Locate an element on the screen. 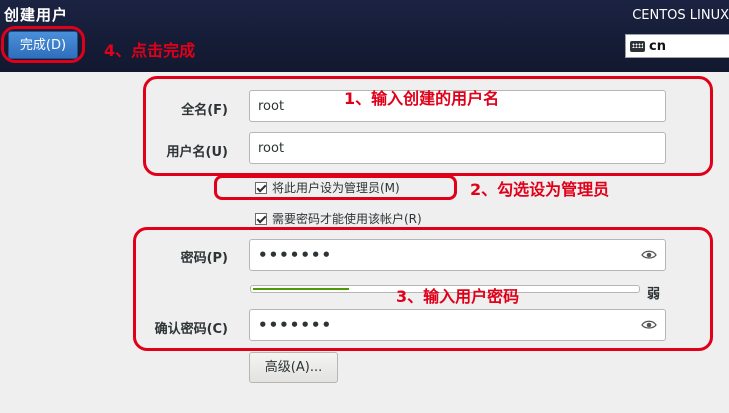  require-password-checkbox-row: 需要密码才能使用该帐户(R) is located at coordinates (338, 218).